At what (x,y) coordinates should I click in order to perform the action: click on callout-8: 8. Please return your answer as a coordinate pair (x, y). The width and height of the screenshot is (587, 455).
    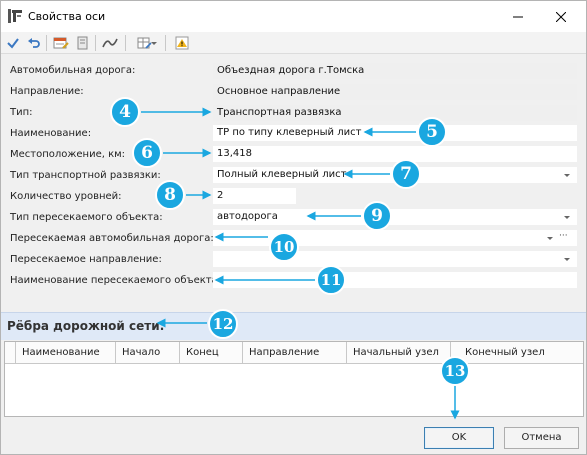
    Looking at the image, I should click on (170, 195).